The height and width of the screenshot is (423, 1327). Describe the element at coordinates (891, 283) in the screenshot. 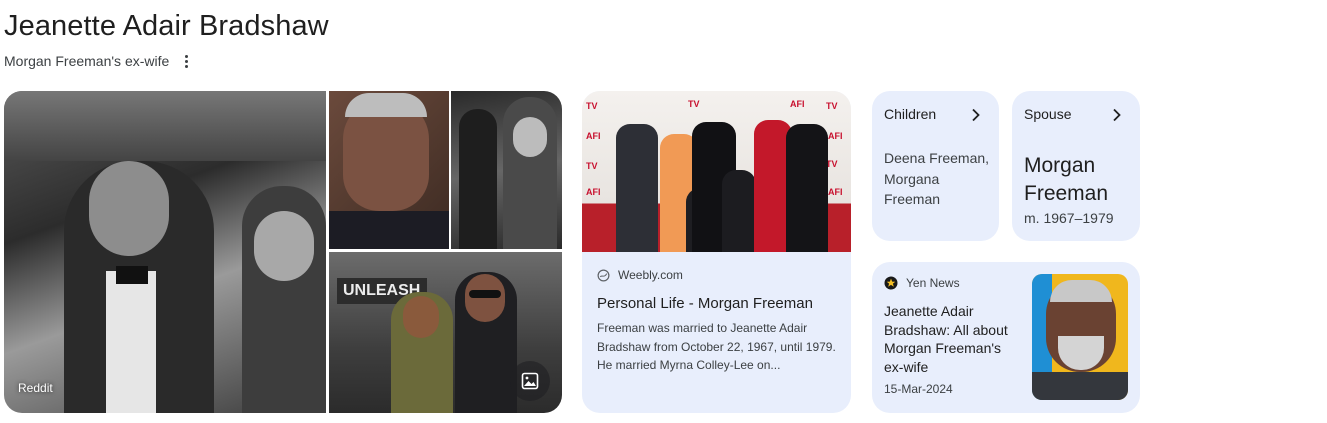

I see `yen-news-icon` at that location.